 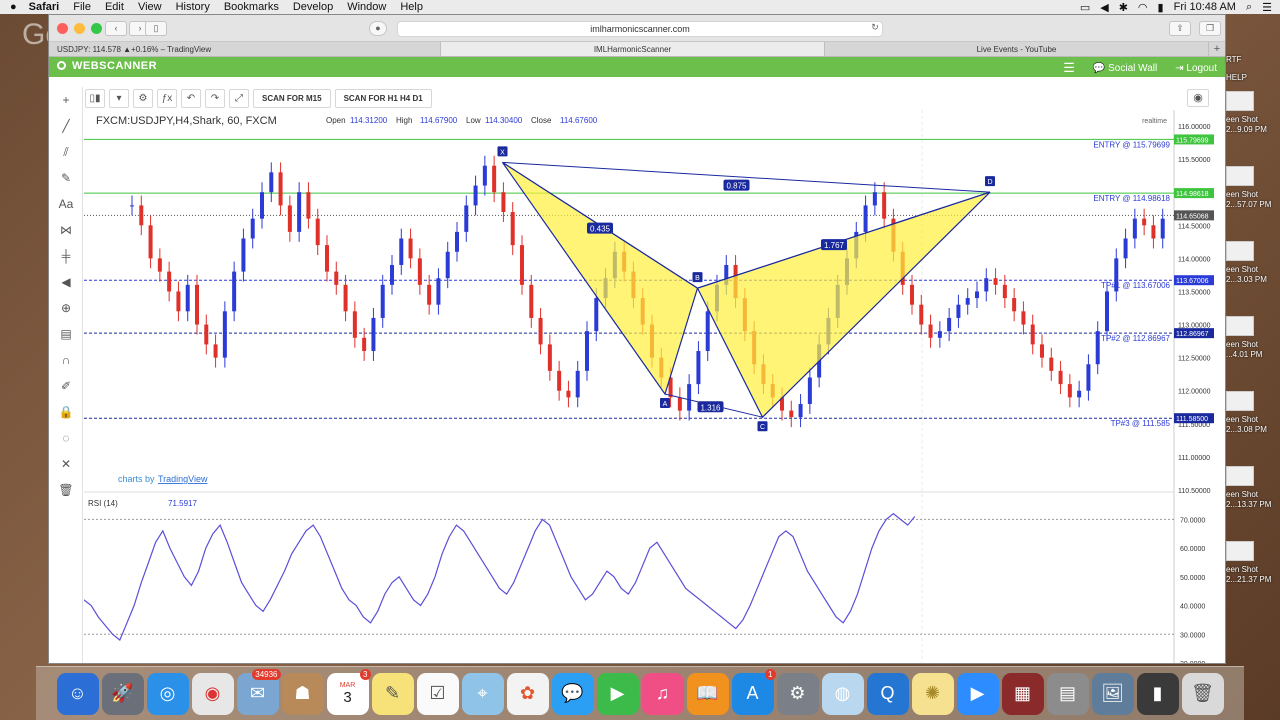 What do you see at coordinates (66, 230) in the screenshot?
I see `pattern-tool-icon: ⋈` at bounding box center [66, 230].